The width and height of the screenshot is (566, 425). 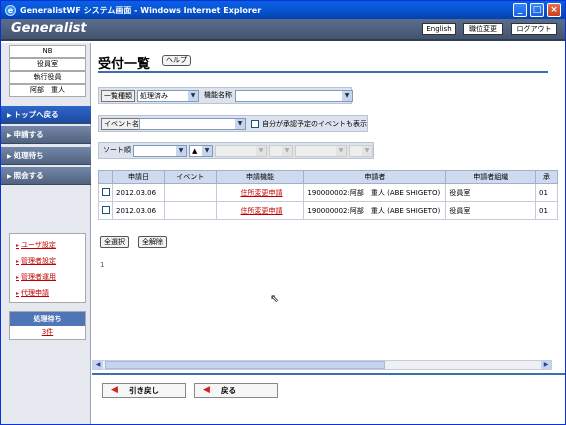 What do you see at coordinates (534, 29) in the screenshot?
I see `logout-button: ログアウト` at bounding box center [534, 29].